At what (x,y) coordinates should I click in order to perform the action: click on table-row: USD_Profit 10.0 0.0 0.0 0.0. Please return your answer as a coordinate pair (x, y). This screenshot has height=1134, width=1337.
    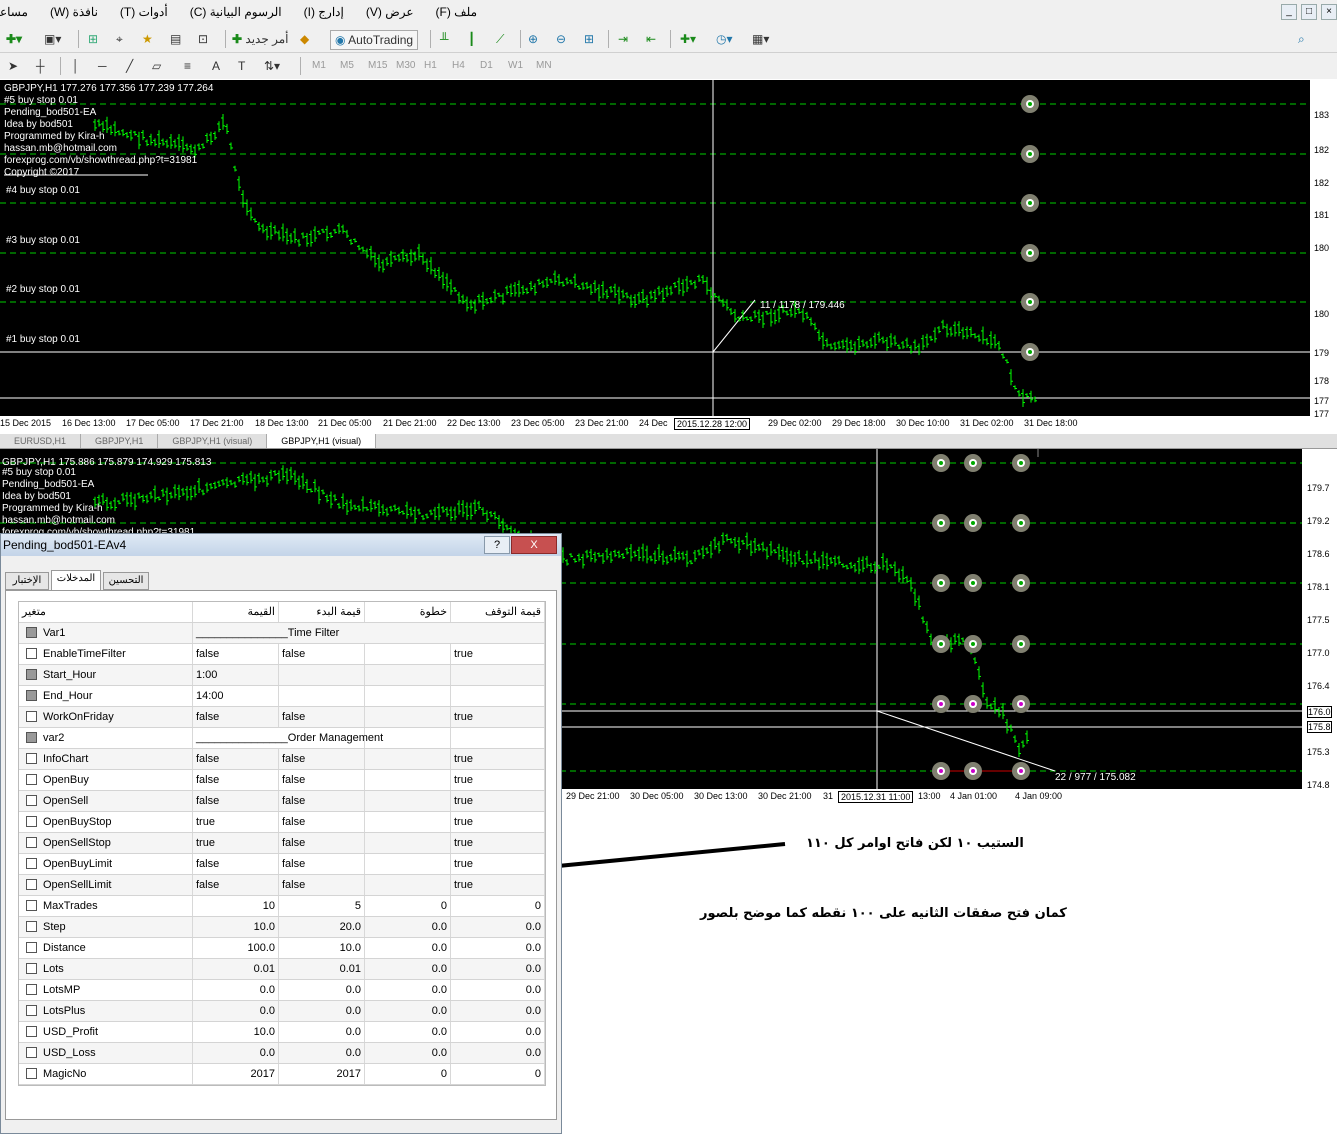
    Looking at the image, I should click on (282, 1032).